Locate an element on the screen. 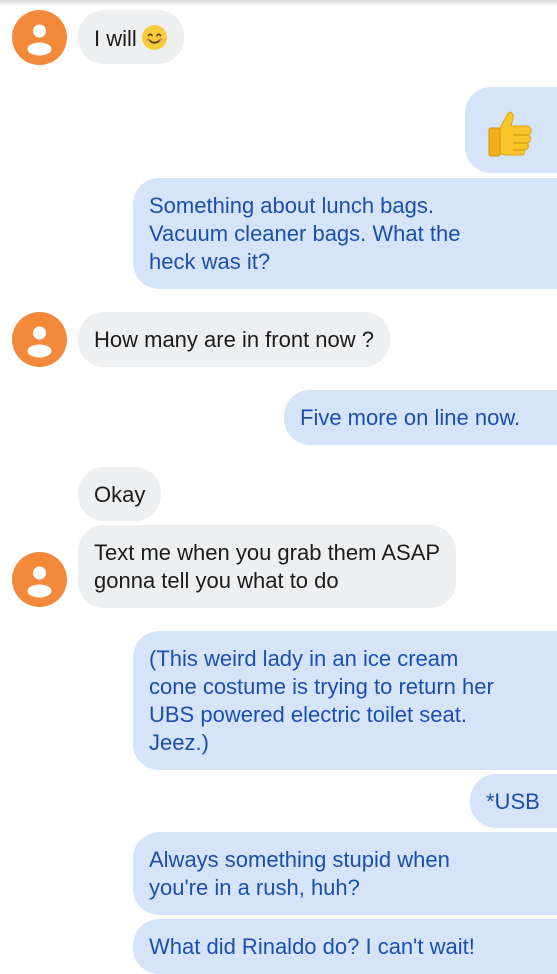 The width and height of the screenshot is (557, 974). message-text-line: heck was it? is located at coordinates (210, 261).